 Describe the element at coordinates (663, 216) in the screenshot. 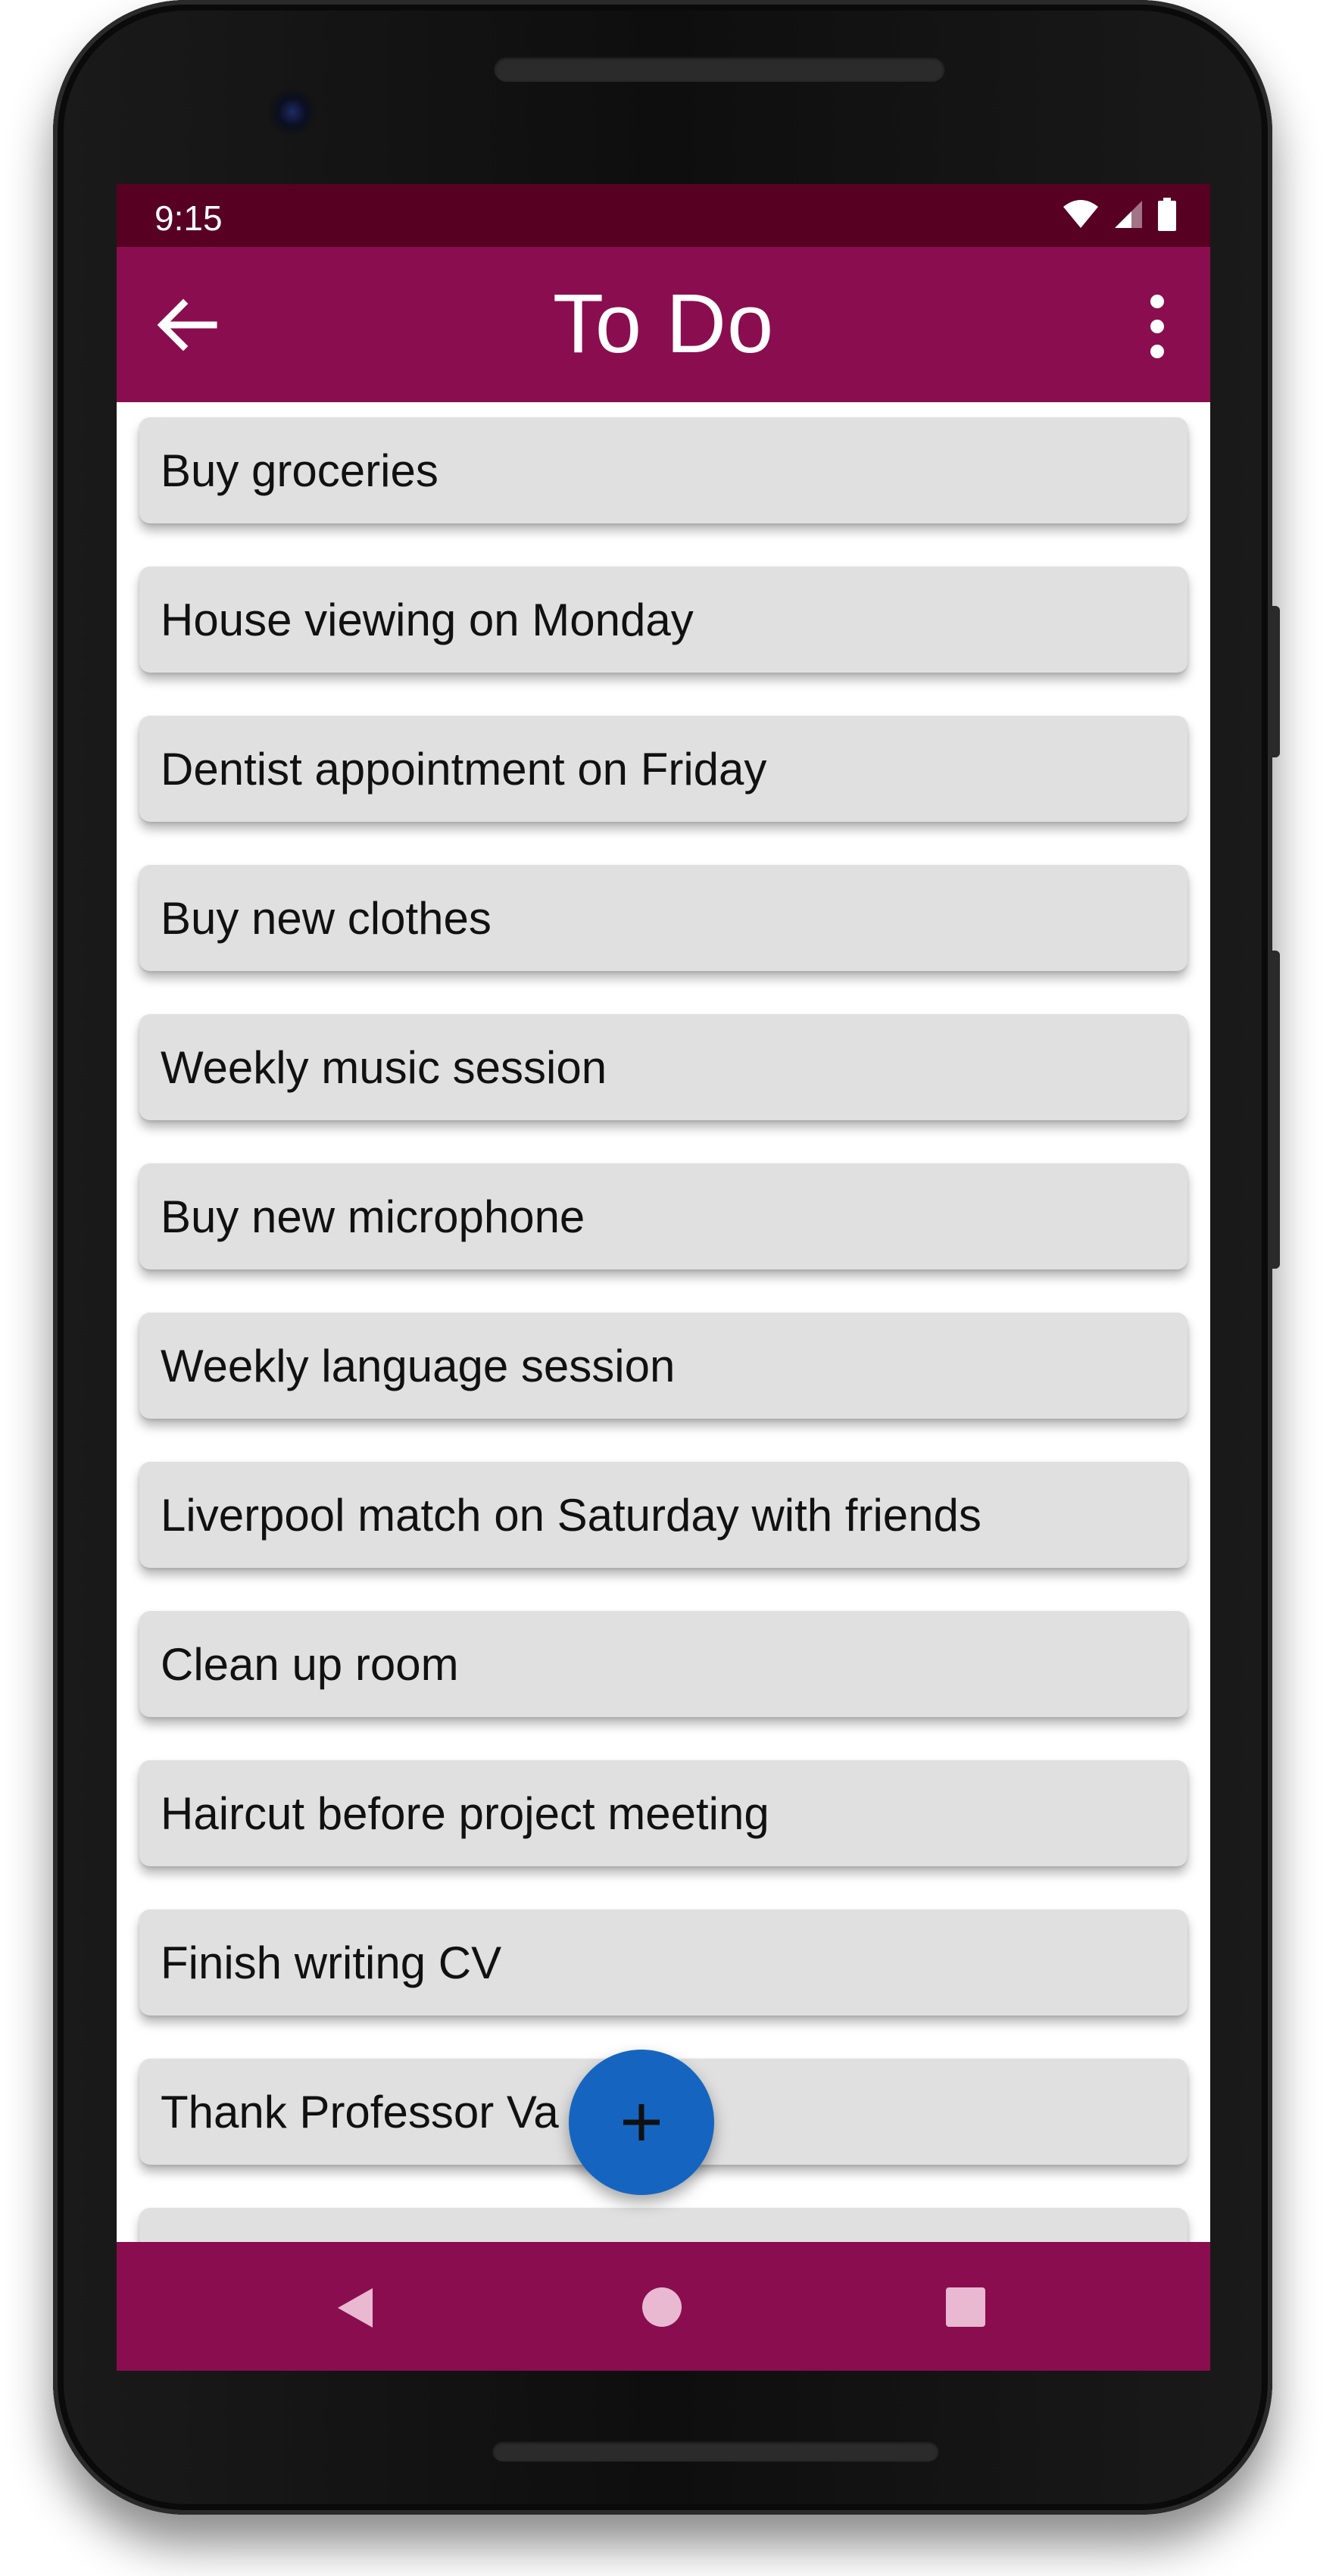

I see `status-bar: 9:15` at that location.